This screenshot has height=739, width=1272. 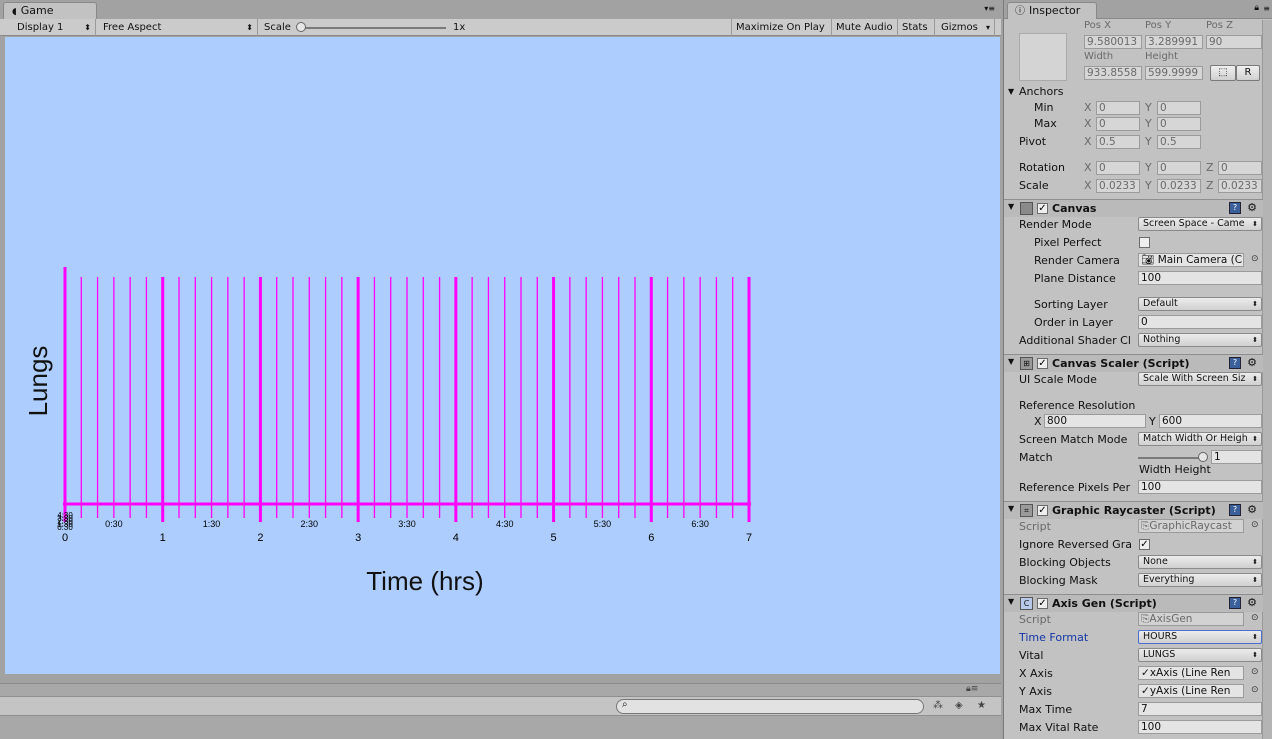 What do you see at coordinates (1055, 224) in the screenshot?
I see `render-mode-label: Render Mode` at bounding box center [1055, 224].